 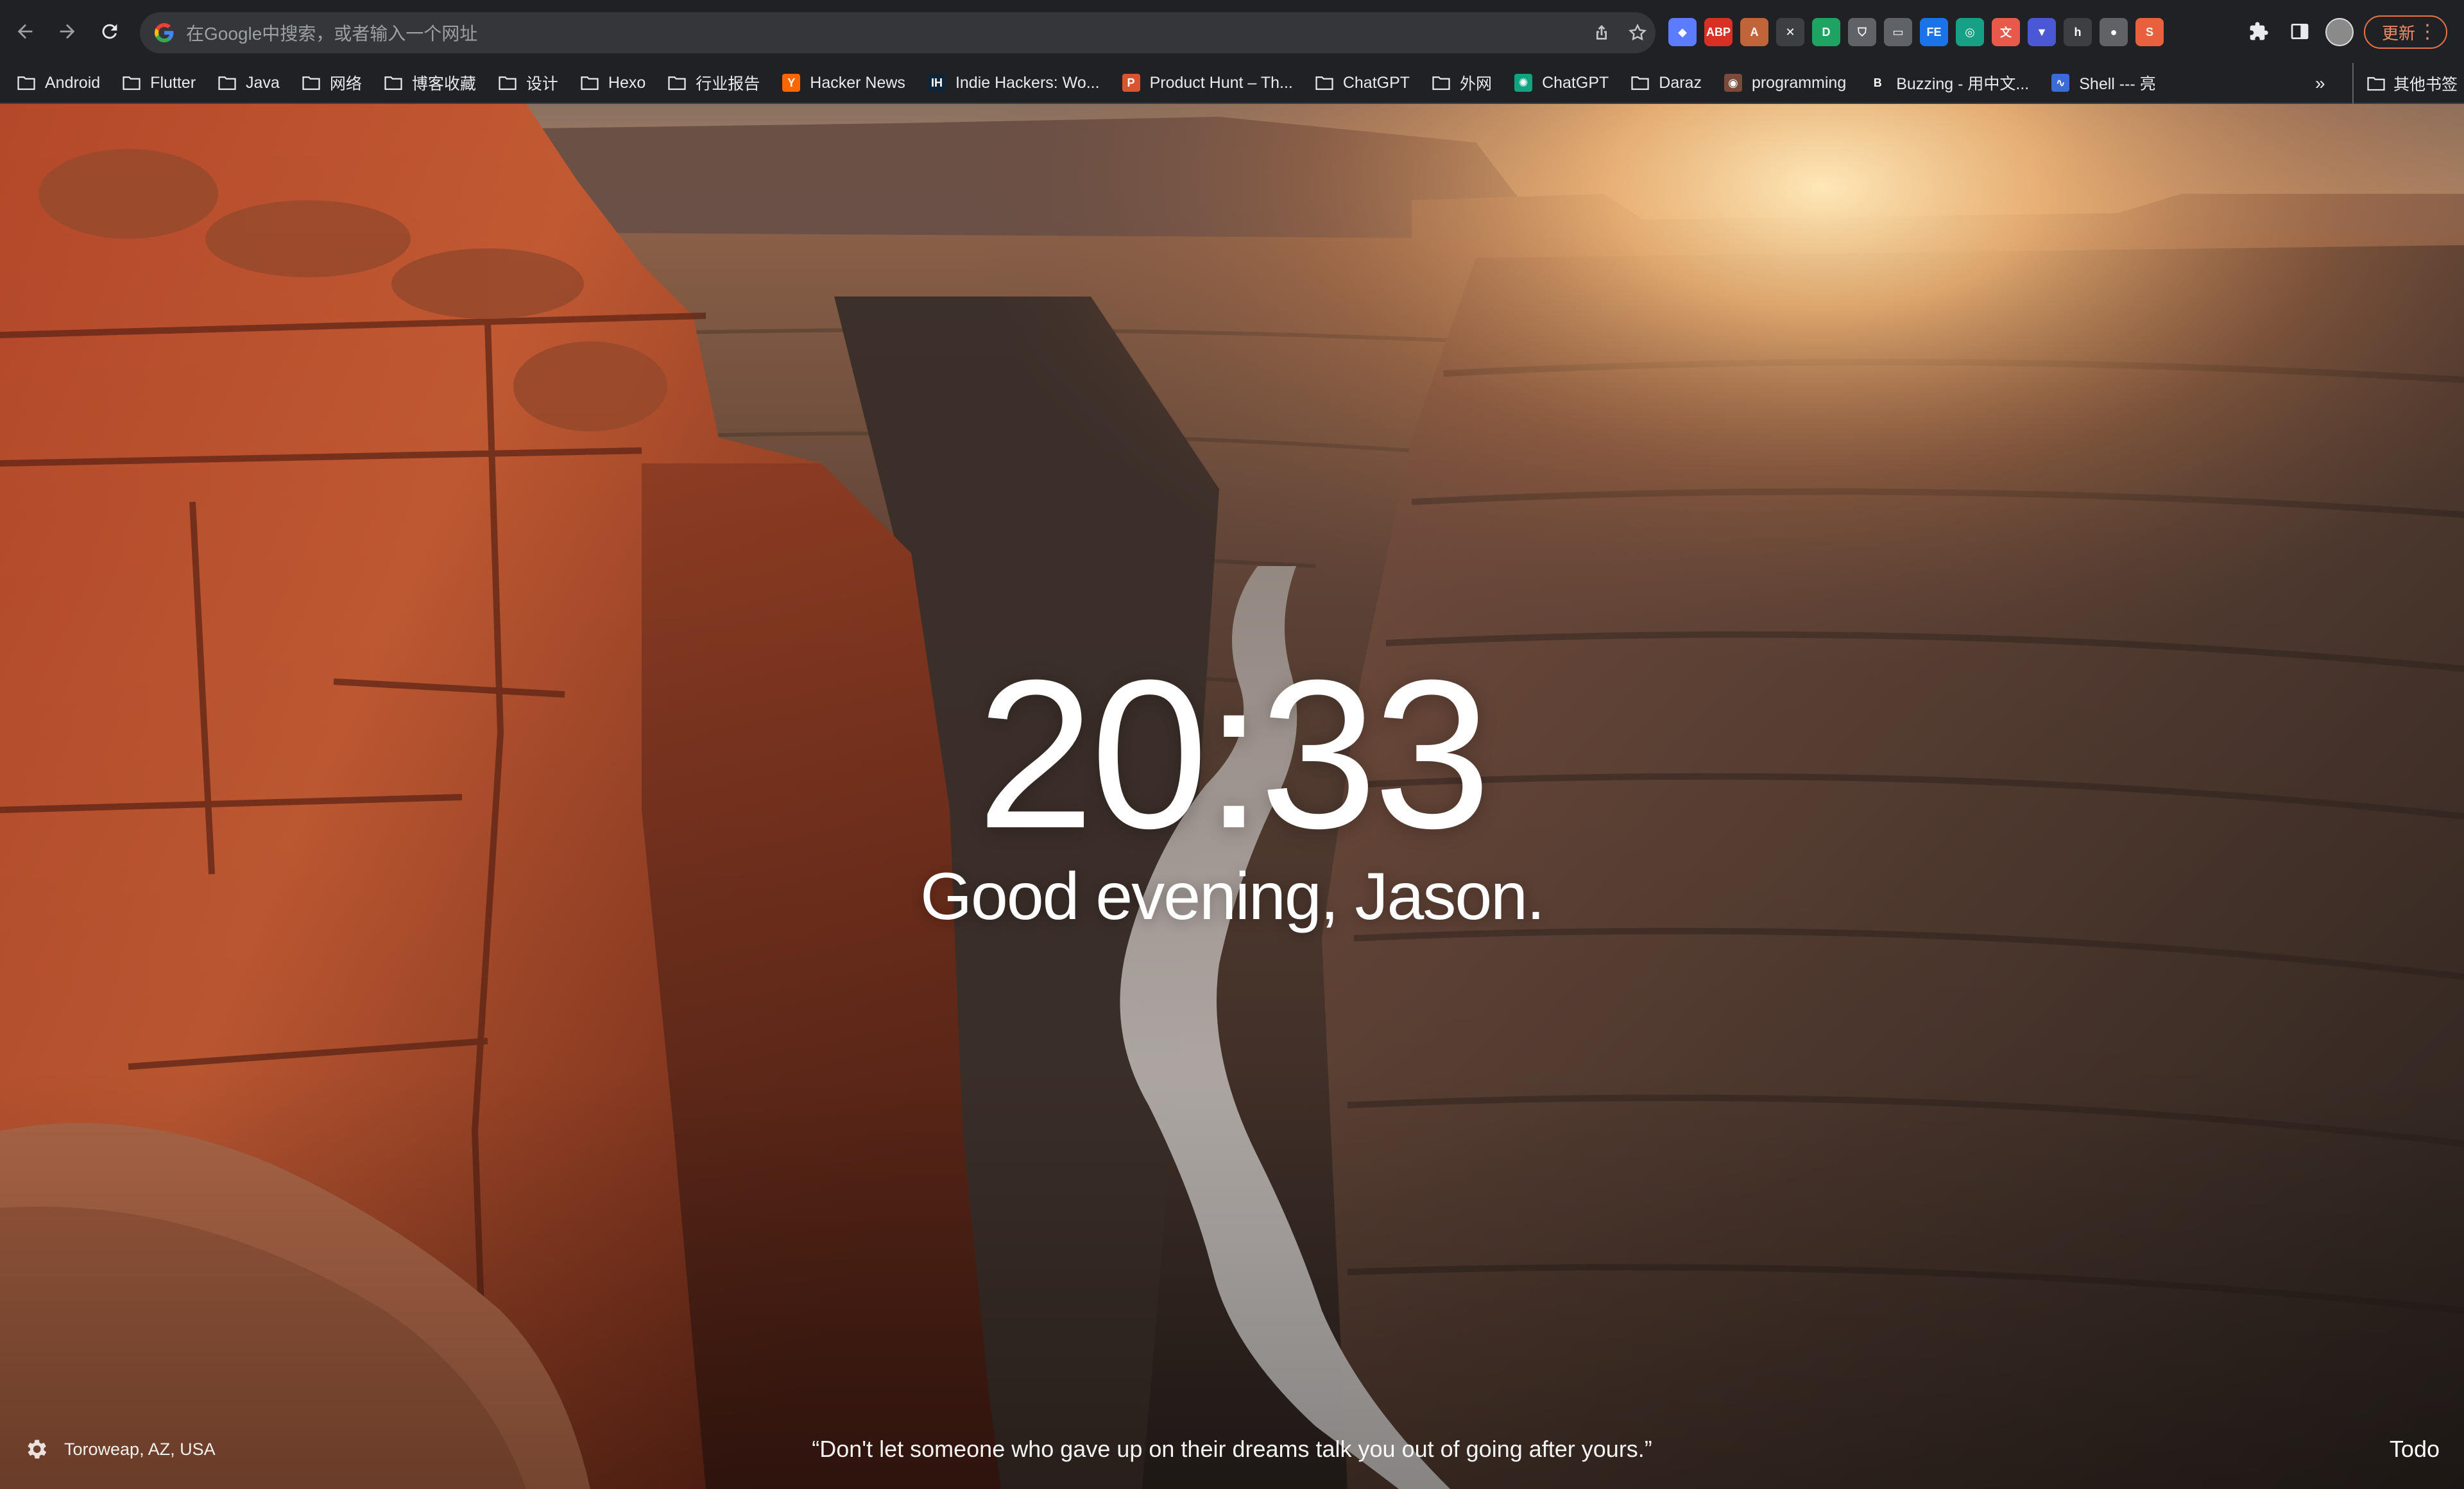 I want to click on bookmark-badge: ✺, so click(x=1523, y=83).